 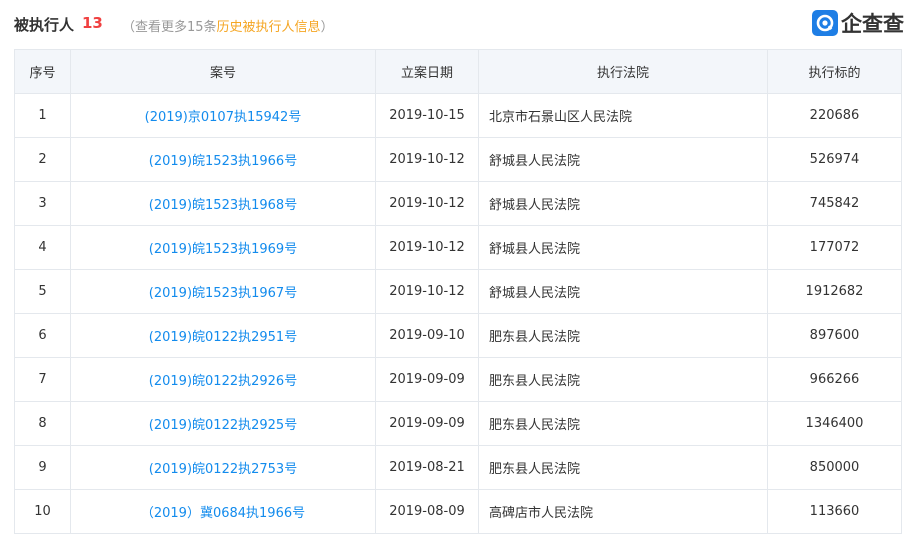 I want to click on case-number-link: (2019)京0107执15942号, so click(x=223, y=115).